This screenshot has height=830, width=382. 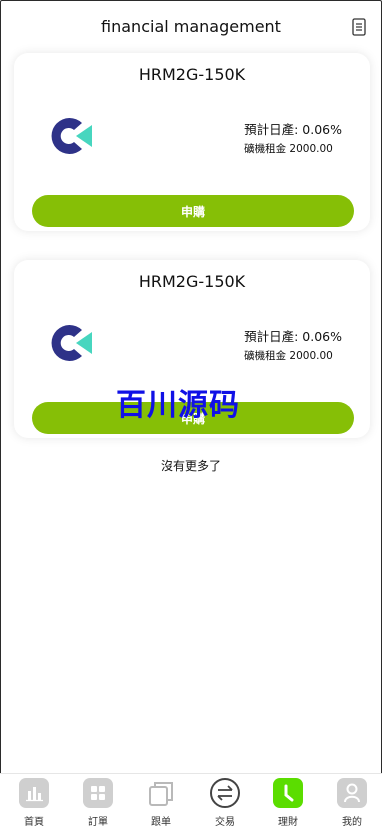 What do you see at coordinates (34, 793) in the screenshot?
I see `bar-chart-icon` at bounding box center [34, 793].